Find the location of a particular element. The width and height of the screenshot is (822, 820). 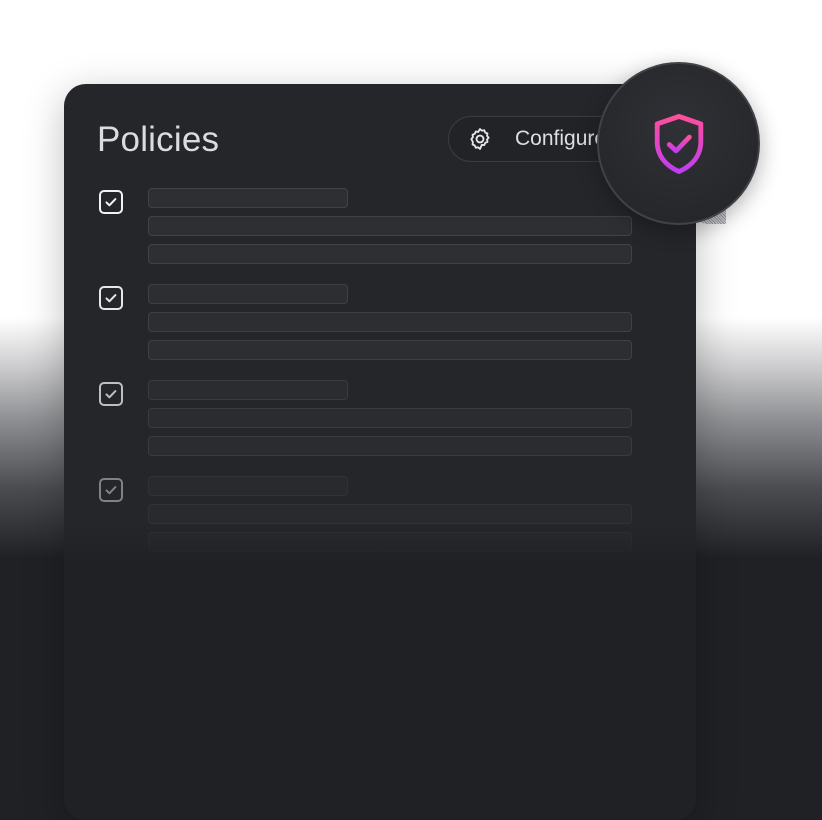

security-badge is located at coordinates (678, 143).